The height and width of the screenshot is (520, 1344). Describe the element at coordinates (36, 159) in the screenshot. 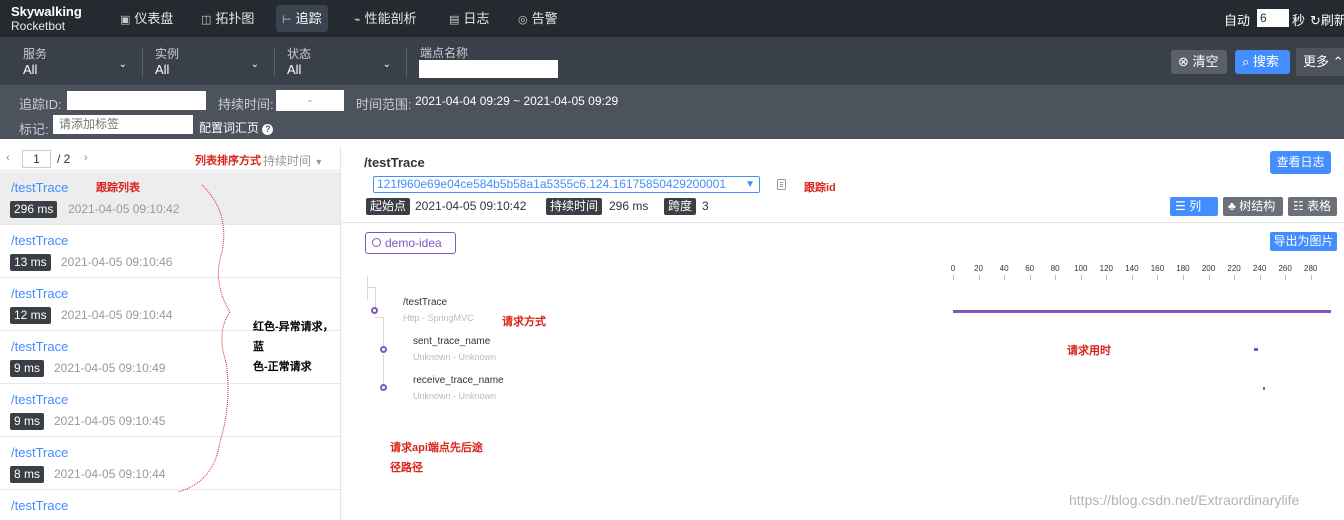

I see `page-number-input: 1` at that location.